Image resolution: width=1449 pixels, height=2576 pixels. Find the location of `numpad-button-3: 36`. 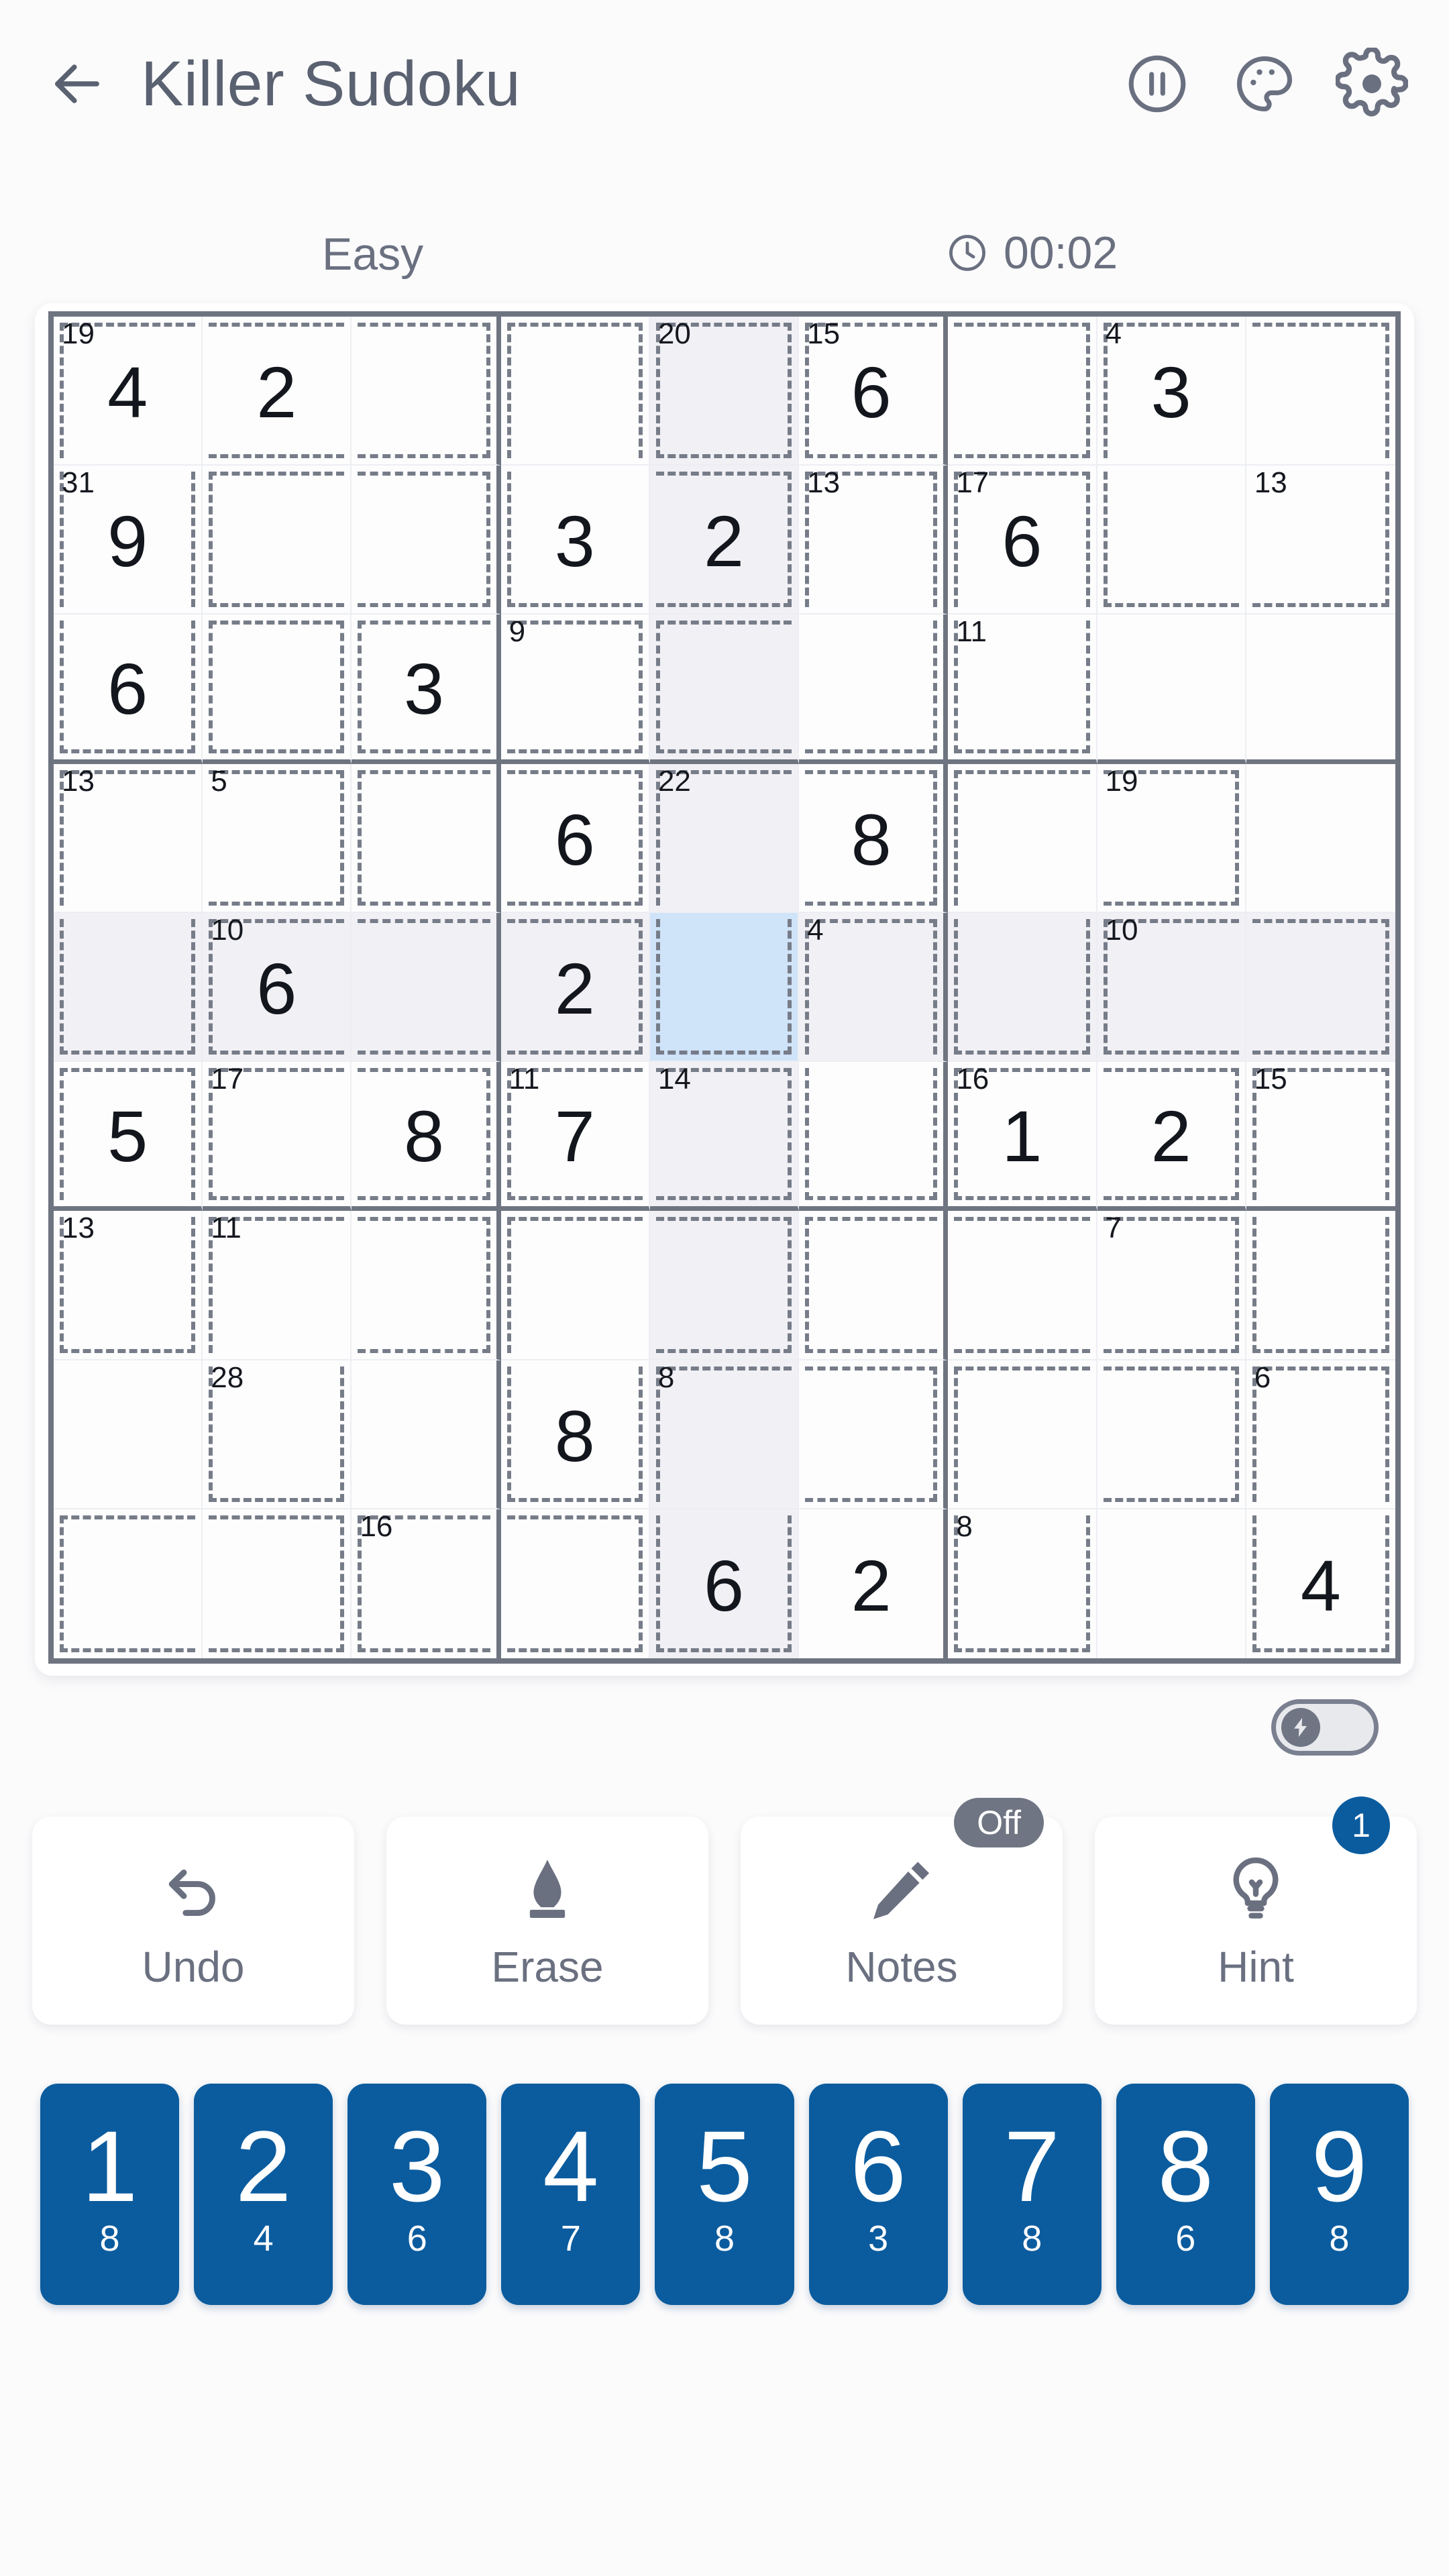

numpad-button-3: 36 is located at coordinates (417, 2194).